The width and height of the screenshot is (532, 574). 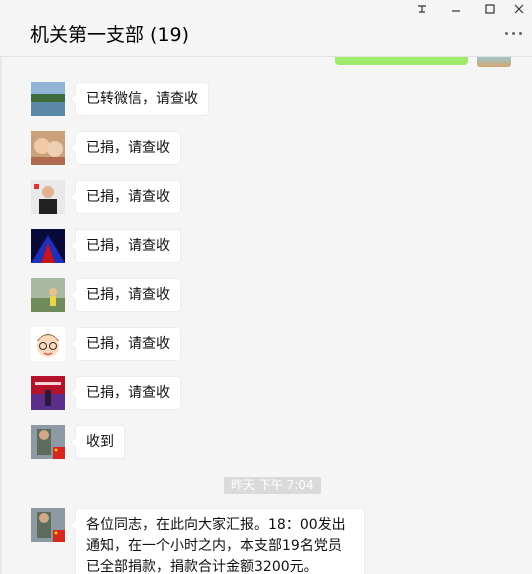 I want to click on avatar-kids, so click(x=48, y=148).